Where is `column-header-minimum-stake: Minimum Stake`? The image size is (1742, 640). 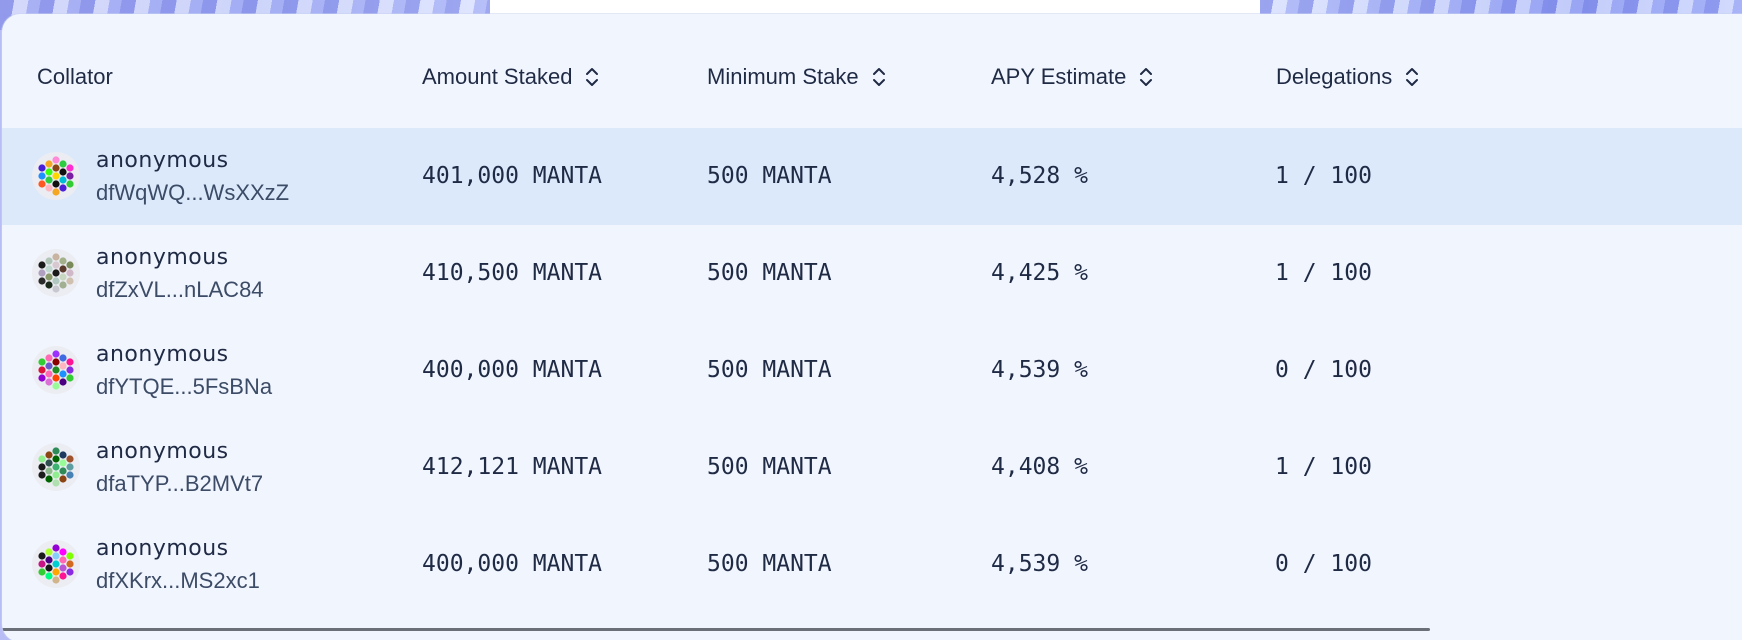
column-header-minimum-stake: Minimum Stake is located at coordinates (797, 77).